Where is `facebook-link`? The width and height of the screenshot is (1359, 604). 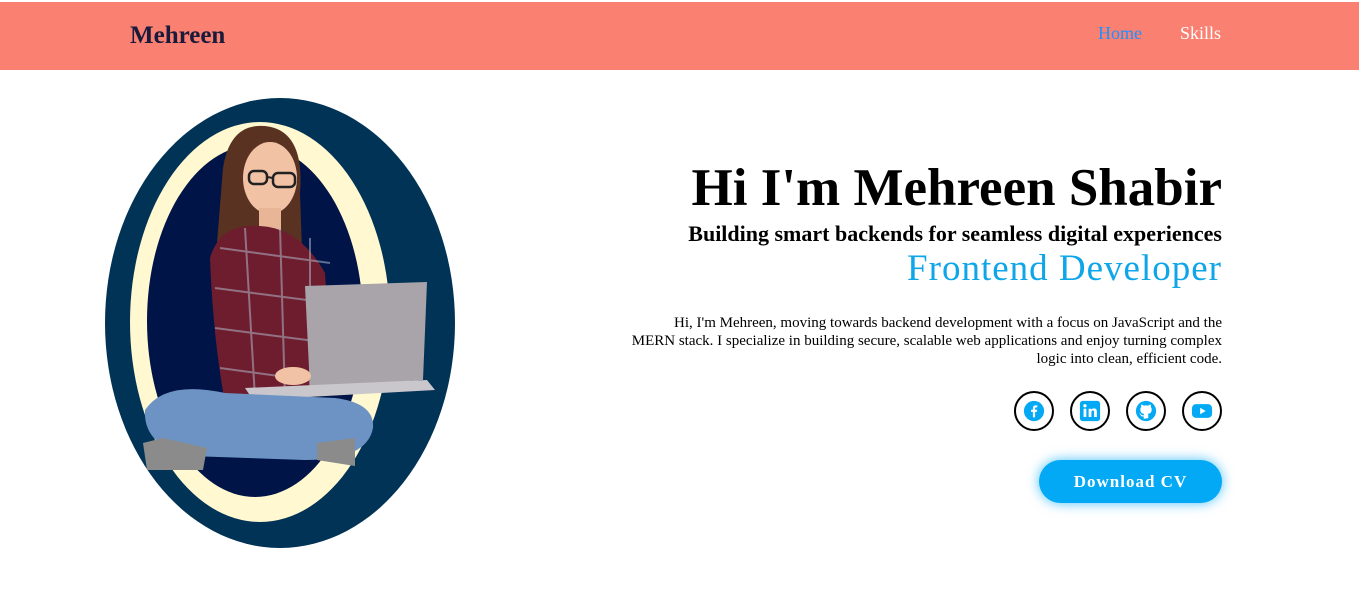
facebook-link is located at coordinates (1034, 411).